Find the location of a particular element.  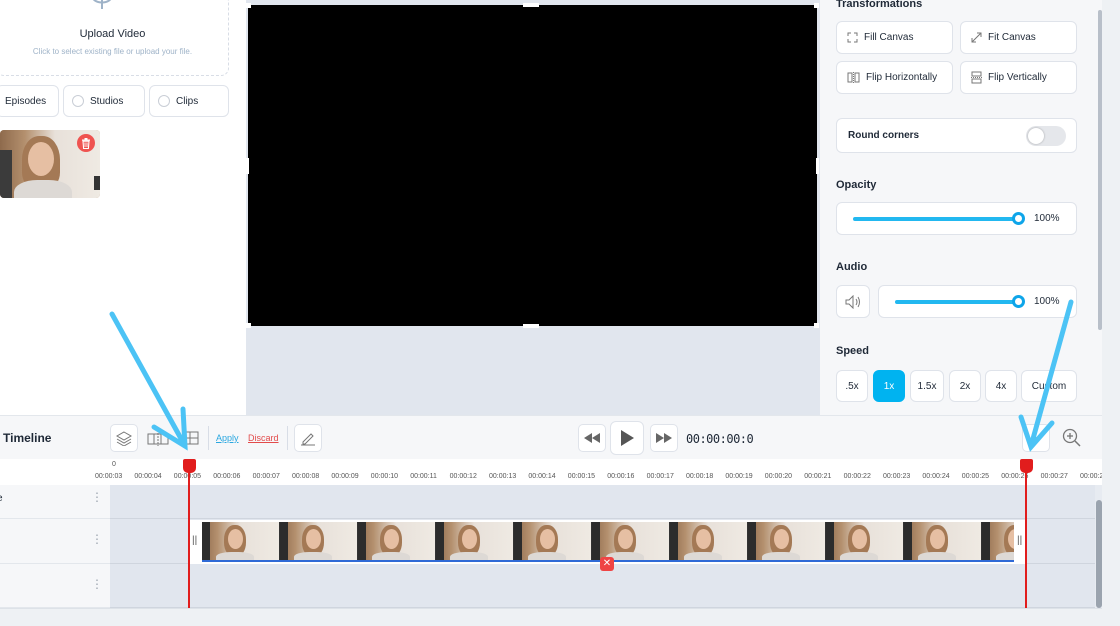

mute-button is located at coordinates (853, 301).